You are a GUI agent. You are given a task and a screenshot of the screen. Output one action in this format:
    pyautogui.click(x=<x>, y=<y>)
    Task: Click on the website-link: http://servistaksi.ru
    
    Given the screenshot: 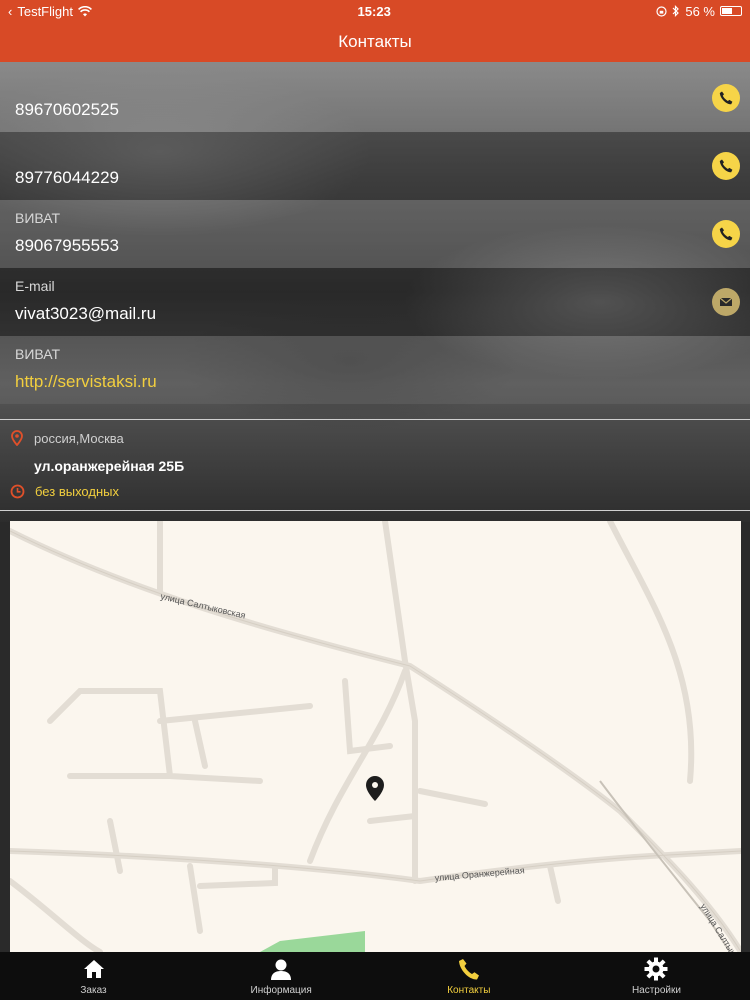 What is the action you would take?
    pyautogui.click(x=86, y=382)
    